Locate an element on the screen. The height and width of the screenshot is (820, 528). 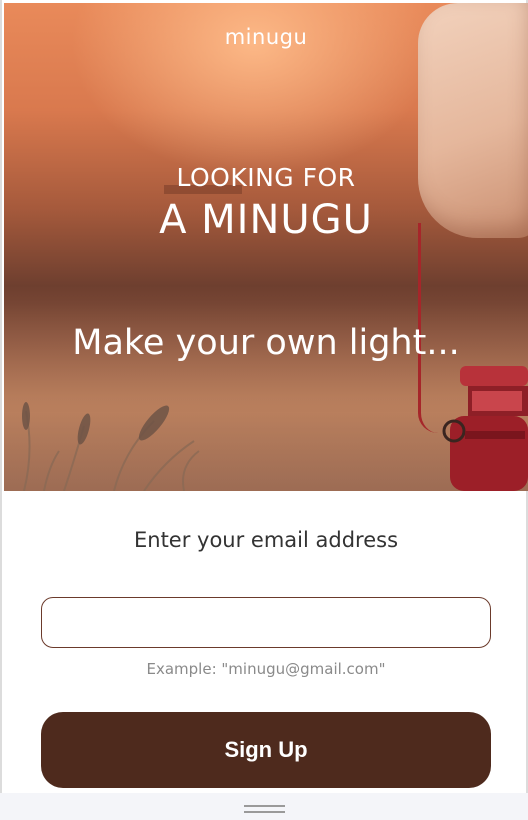
grass-illustration is located at coordinates (111, 446).